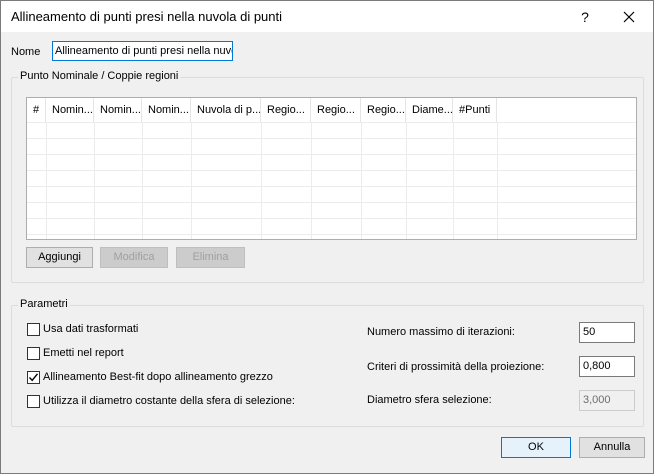  What do you see at coordinates (134, 257) in the screenshot?
I see `edit-button: Modifica` at bounding box center [134, 257].